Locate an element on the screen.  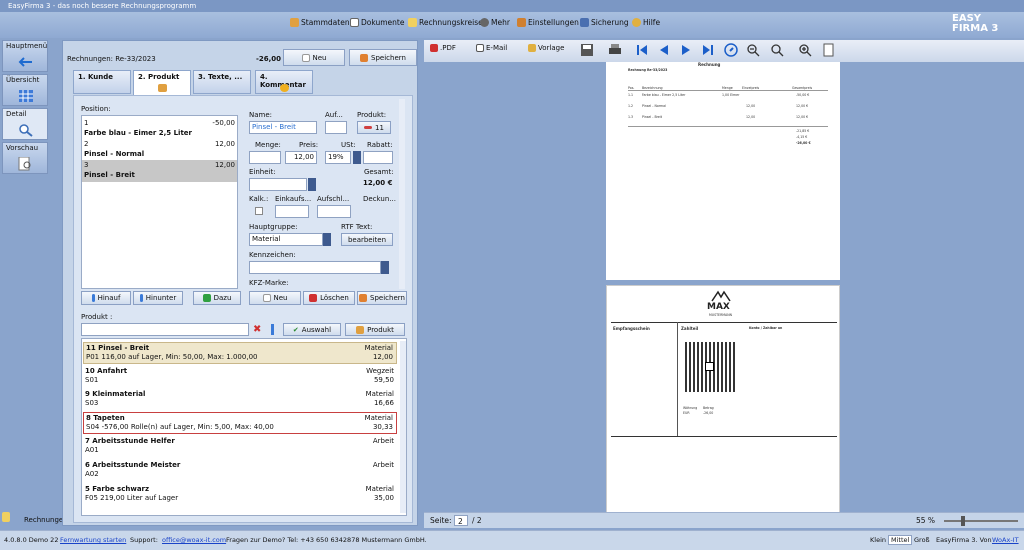
einkauf-field is located at coordinates (292, 211).